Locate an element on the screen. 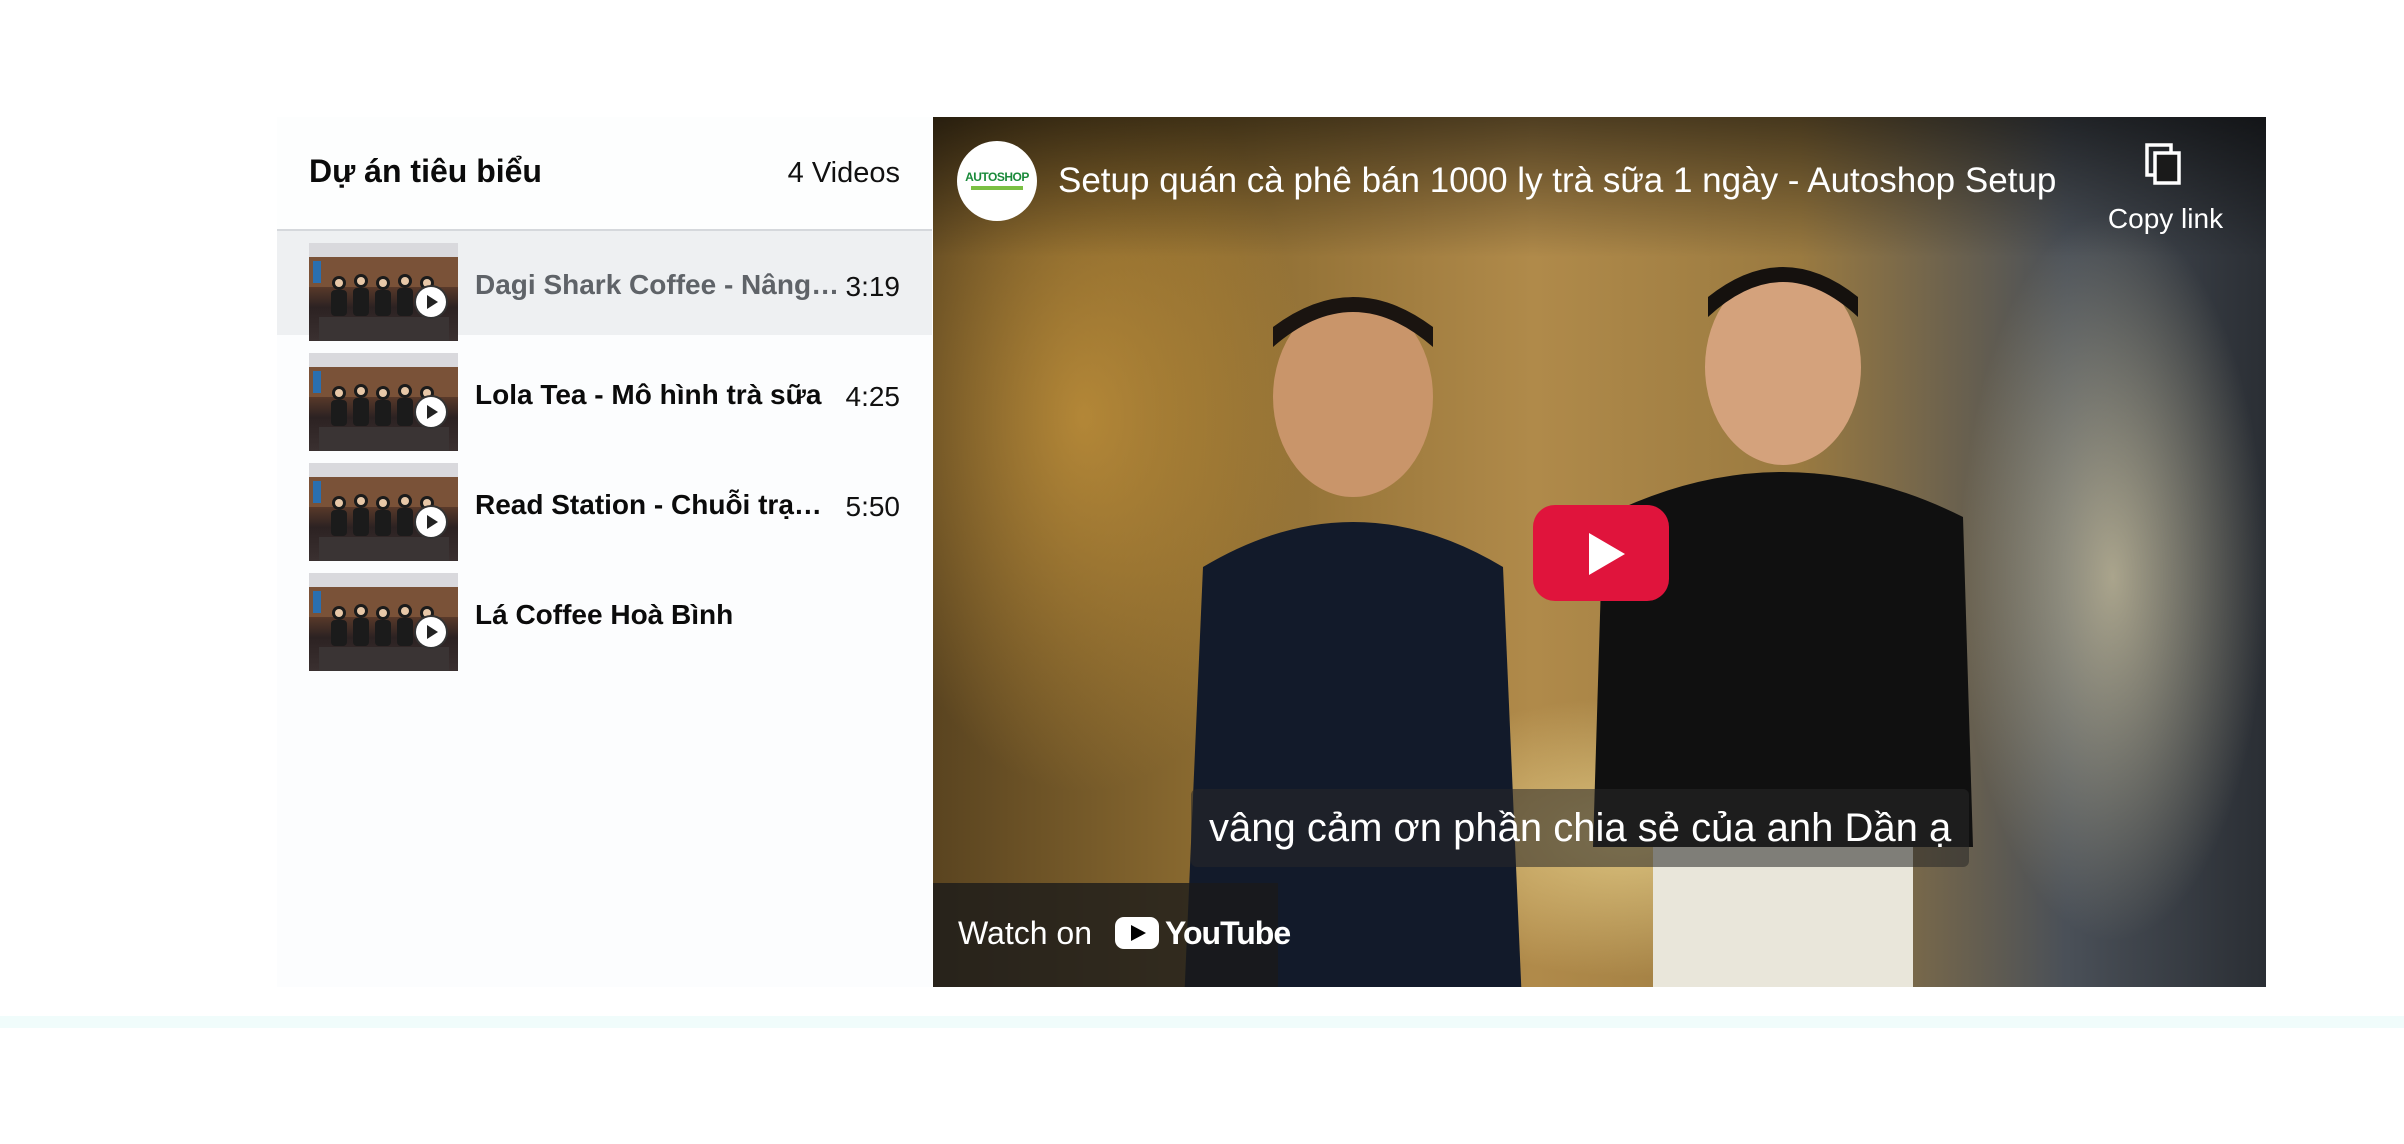 The width and height of the screenshot is (2404, 1144). playlist-title: Dự án tiêu biểu is located at coordinates (425, 171).